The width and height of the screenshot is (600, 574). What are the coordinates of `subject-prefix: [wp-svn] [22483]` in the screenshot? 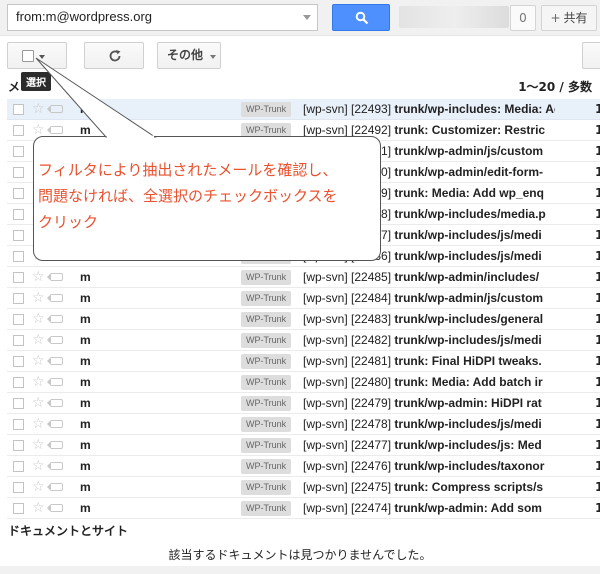 It's located at (347, 319).